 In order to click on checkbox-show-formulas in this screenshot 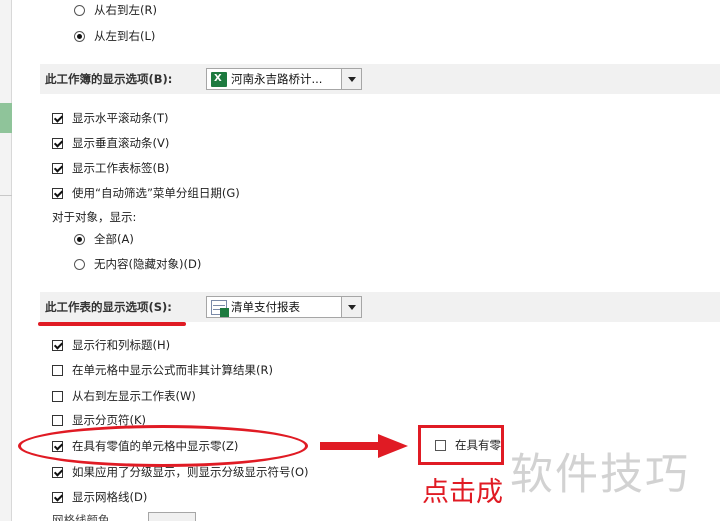, I will do `click(57, 370)`.